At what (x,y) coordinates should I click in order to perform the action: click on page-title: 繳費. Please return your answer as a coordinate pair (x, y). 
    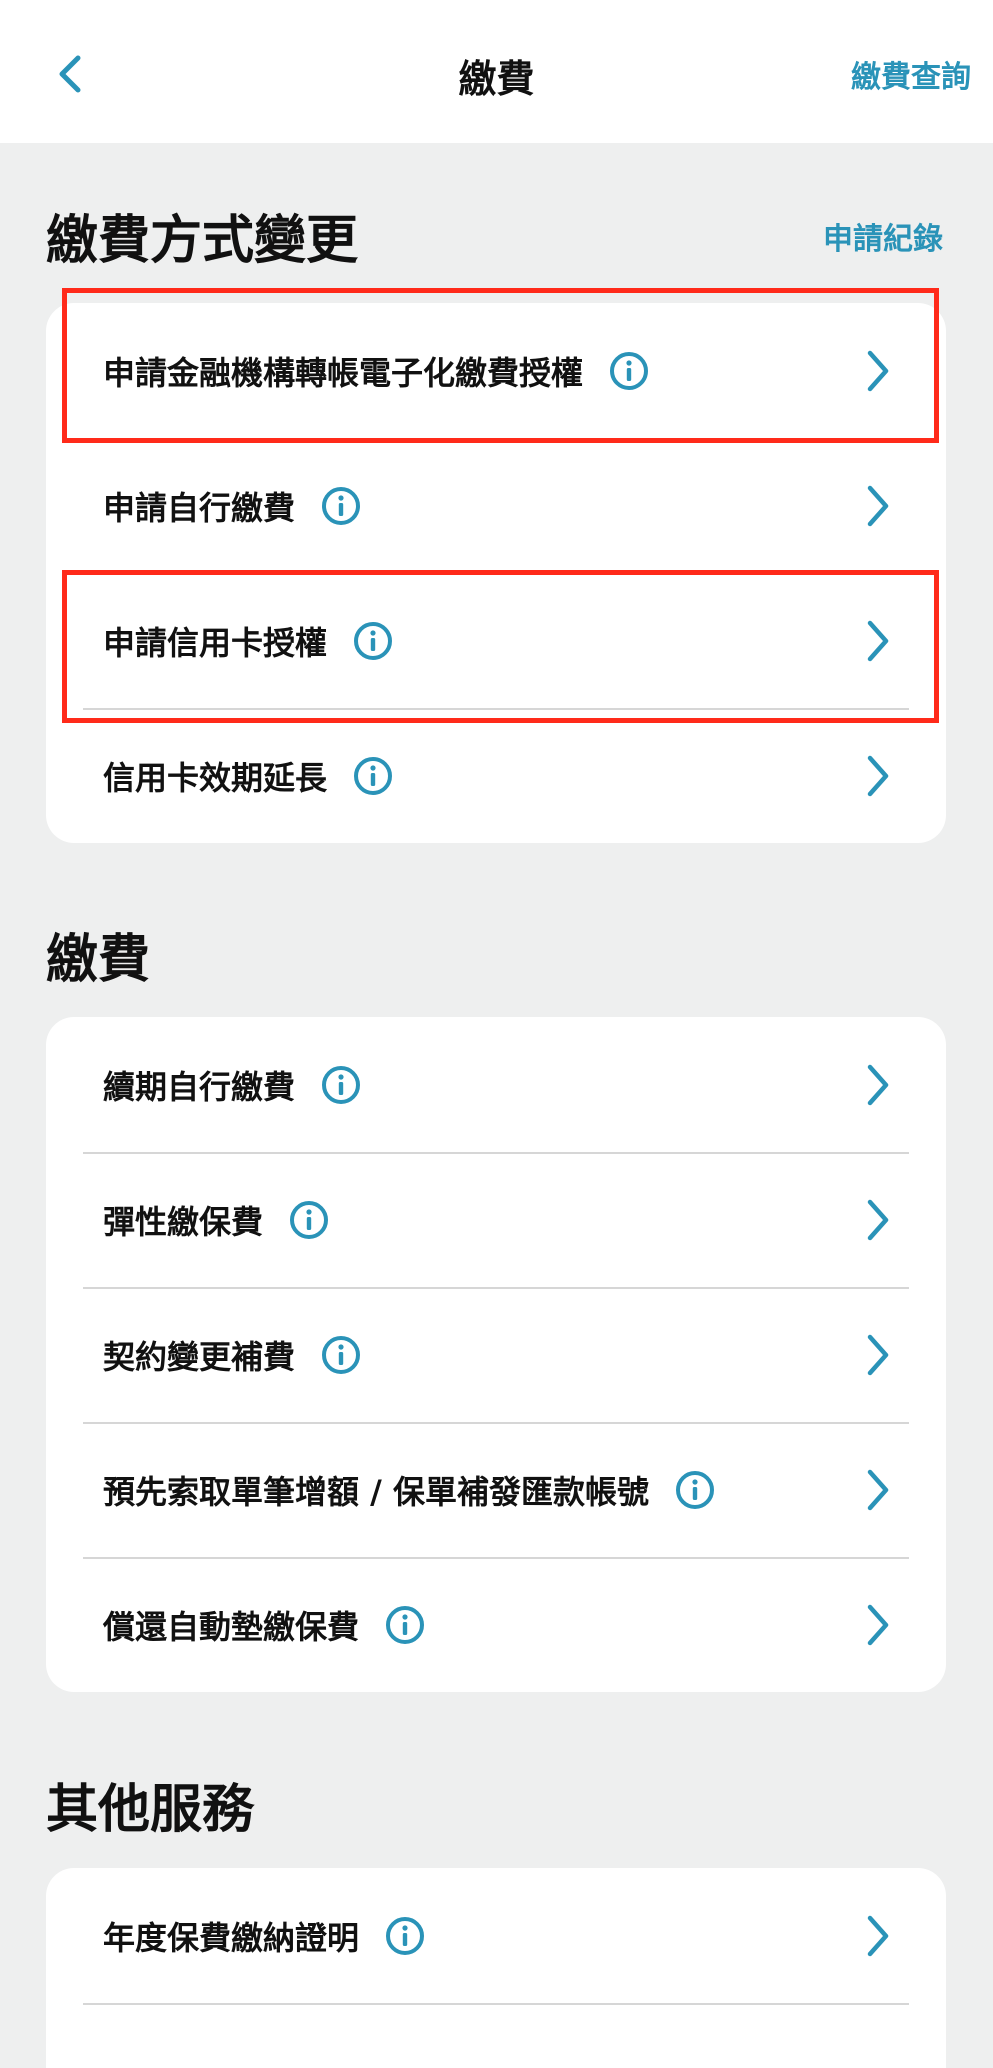
    Looking at the image, I should click on (496, 79).